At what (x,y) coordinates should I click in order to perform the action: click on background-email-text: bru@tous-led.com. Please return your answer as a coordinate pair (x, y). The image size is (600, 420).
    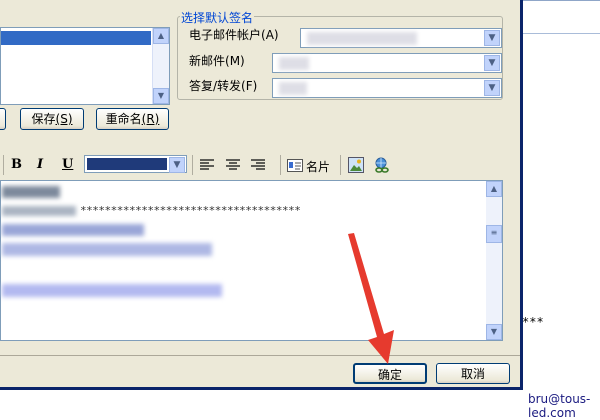
    Looking at the image, I should click on (559, 406).